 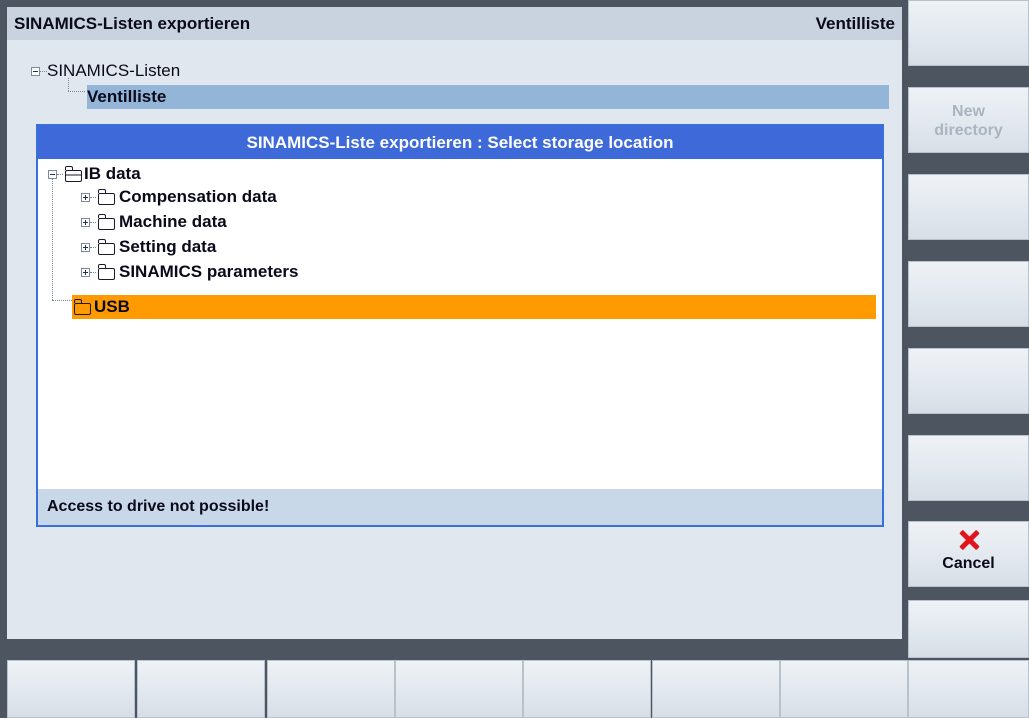 I want to click on new-directory-label-1: New, so click(x=968, y=111).